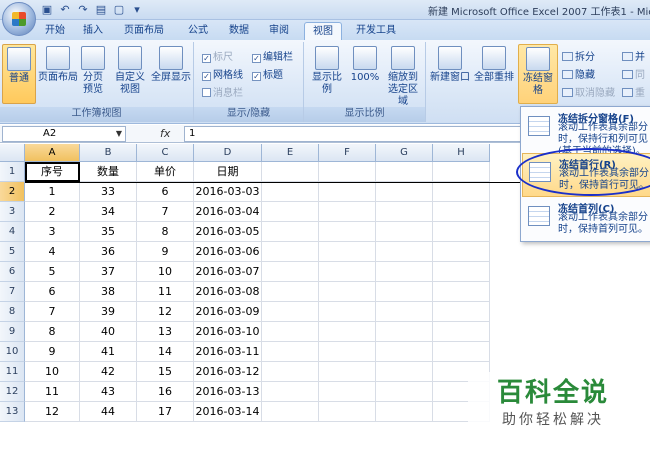  What do you see at coordinates (588, 91) in the screenshot?
I see `unhide-button: 取消隐藏` at bounding box center [588, 91].